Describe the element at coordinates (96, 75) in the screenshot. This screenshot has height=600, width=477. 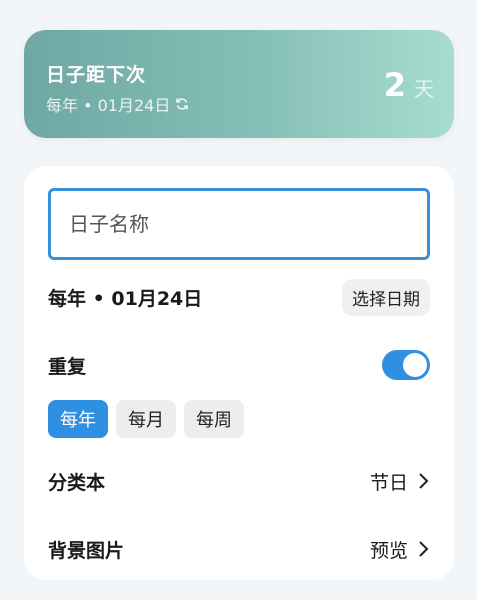
I see `banner-title: 日子距下次` at that location.